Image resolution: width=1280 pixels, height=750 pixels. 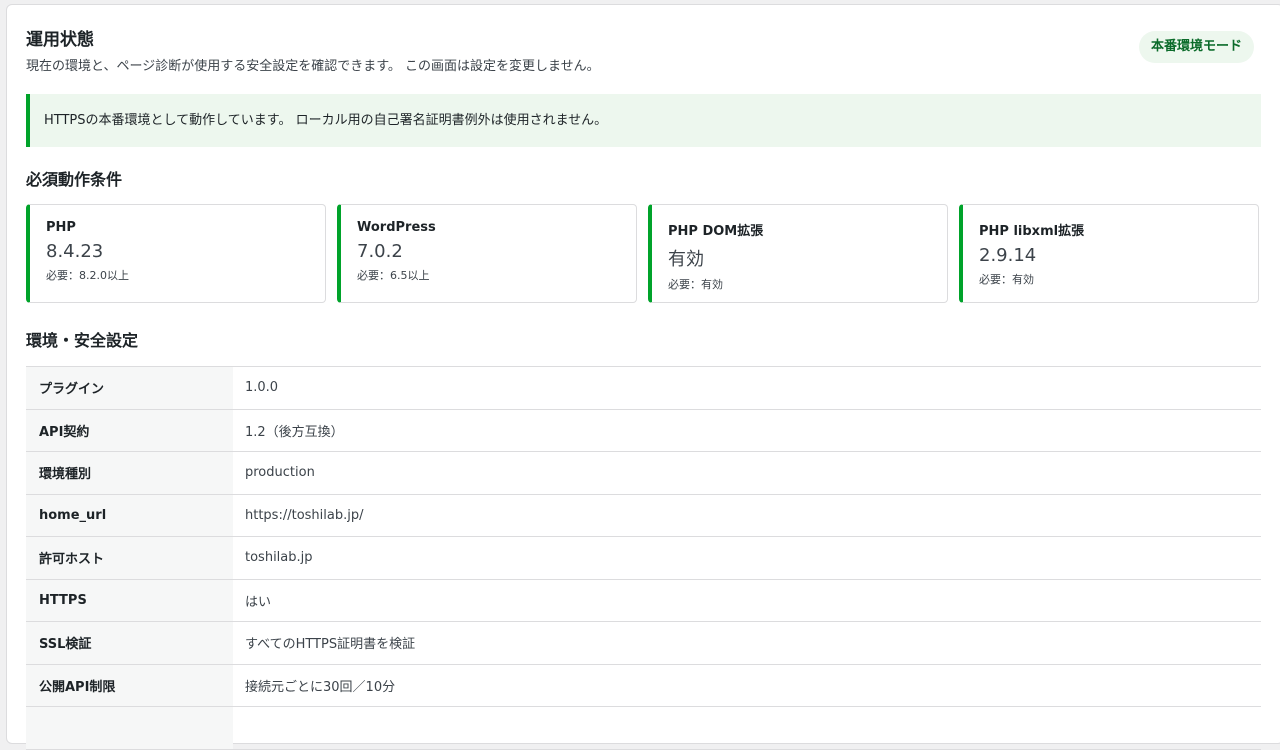 I want to click on page-title: 運用状態, so click(x=60, y=40).